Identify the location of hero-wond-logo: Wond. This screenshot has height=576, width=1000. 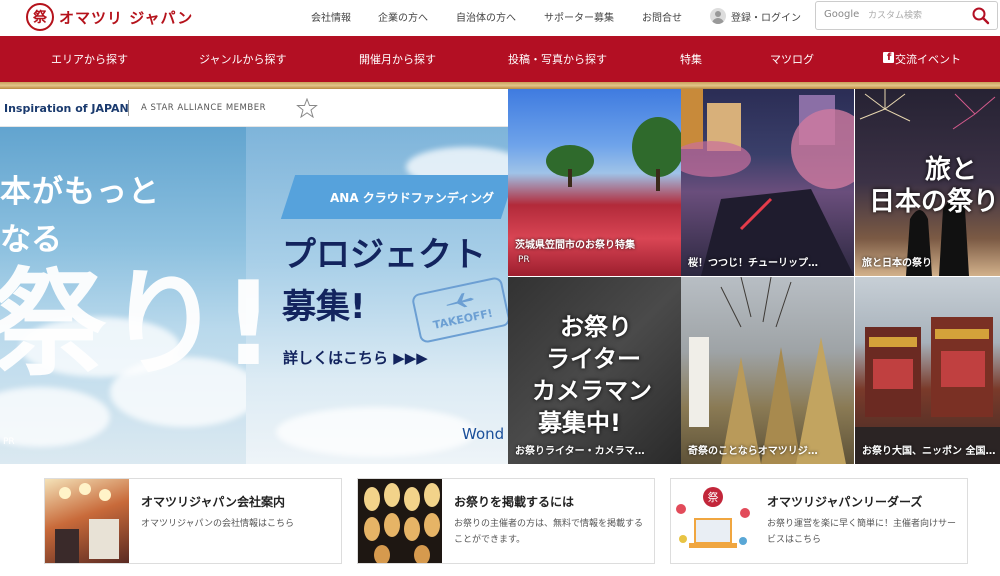
(483, 434).